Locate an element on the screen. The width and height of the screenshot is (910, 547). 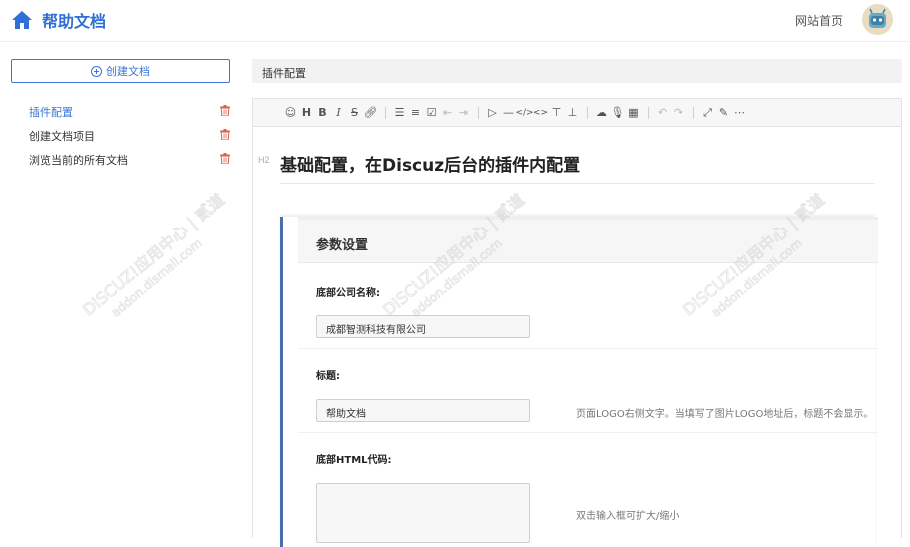
avatar is located at coordinates (877, 19).